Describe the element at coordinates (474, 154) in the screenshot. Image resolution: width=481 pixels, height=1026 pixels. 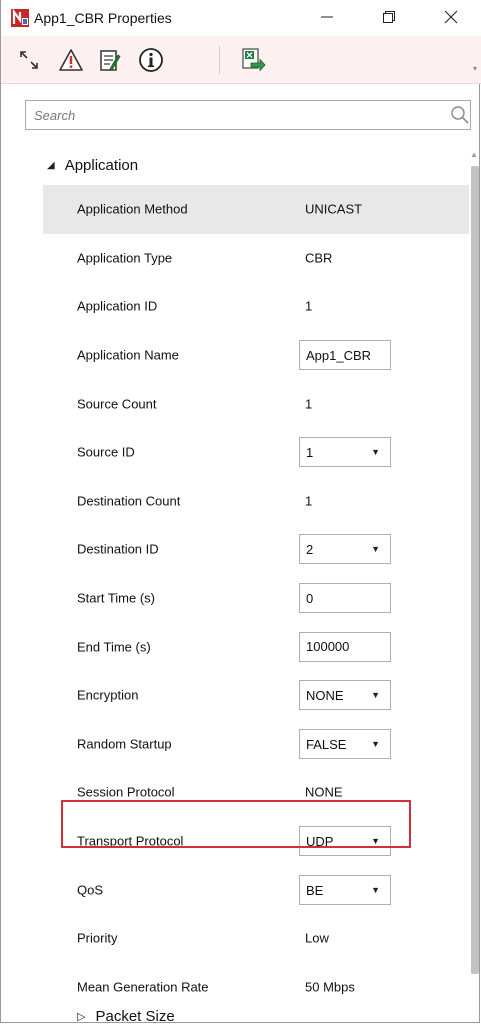
I see `scroll-up-icon: ▲` at that location.